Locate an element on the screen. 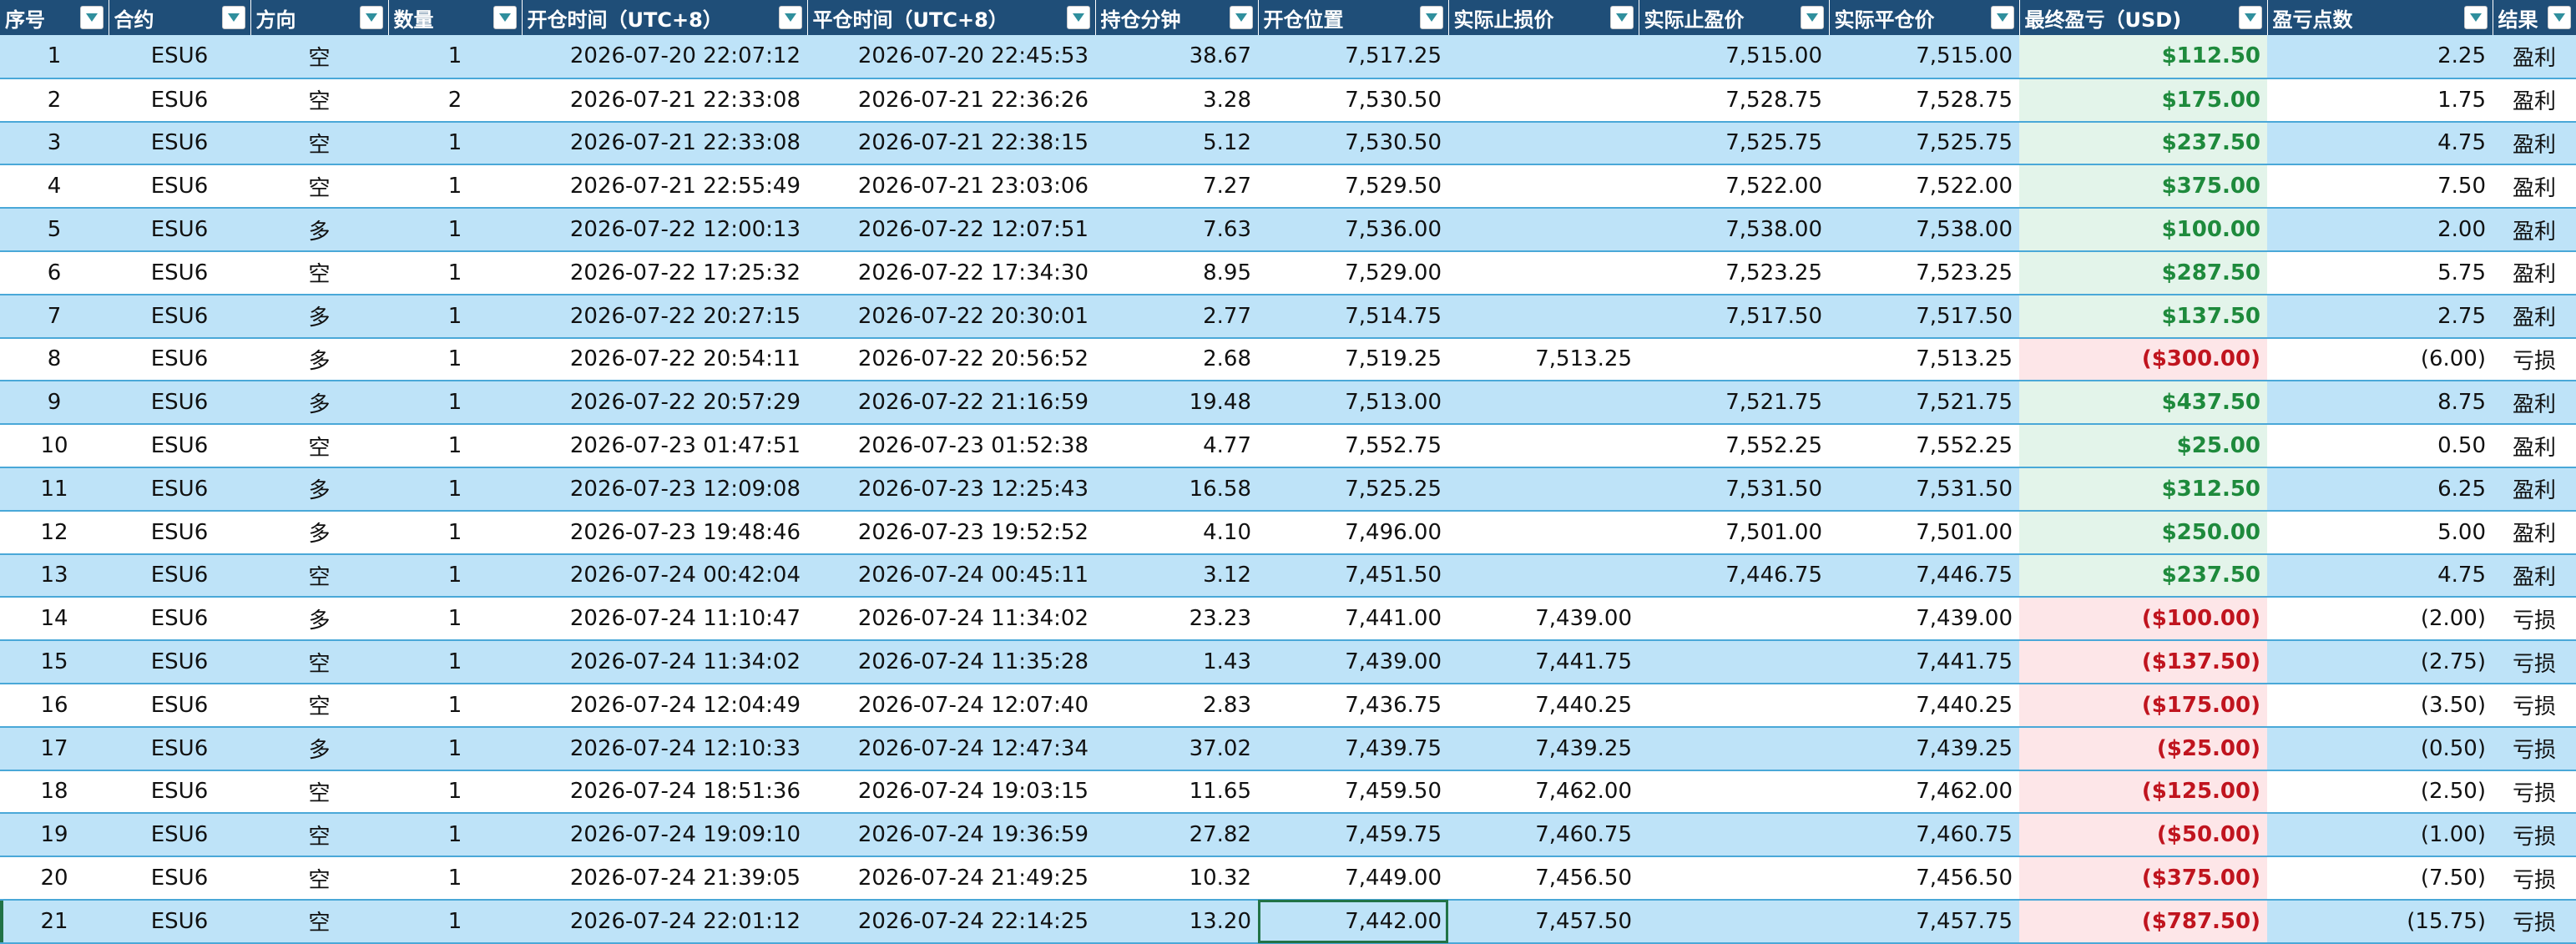 This screenshot has width=2576, height=944. cell-stop-loss: 7,456.50 is located at coordinates (1543, 878).